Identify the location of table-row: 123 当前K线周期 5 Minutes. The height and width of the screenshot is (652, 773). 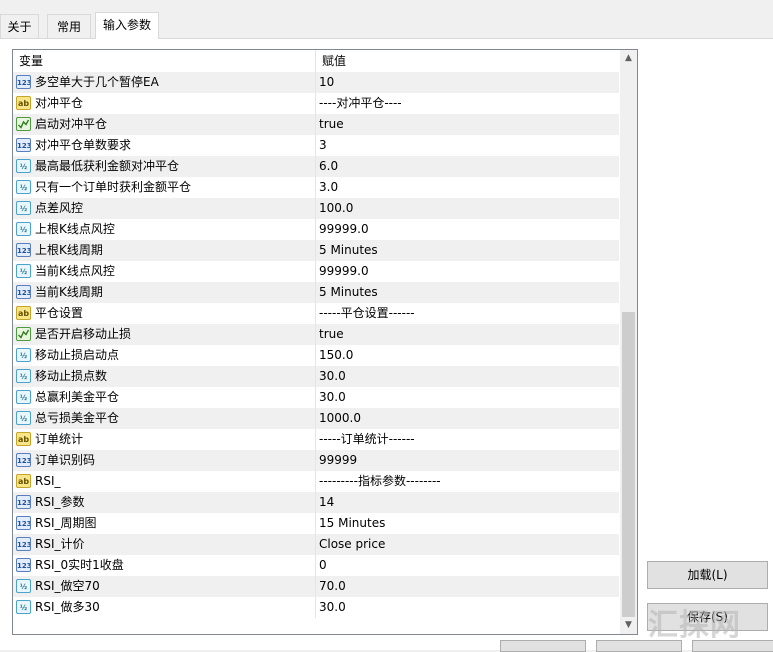
(316, 292).